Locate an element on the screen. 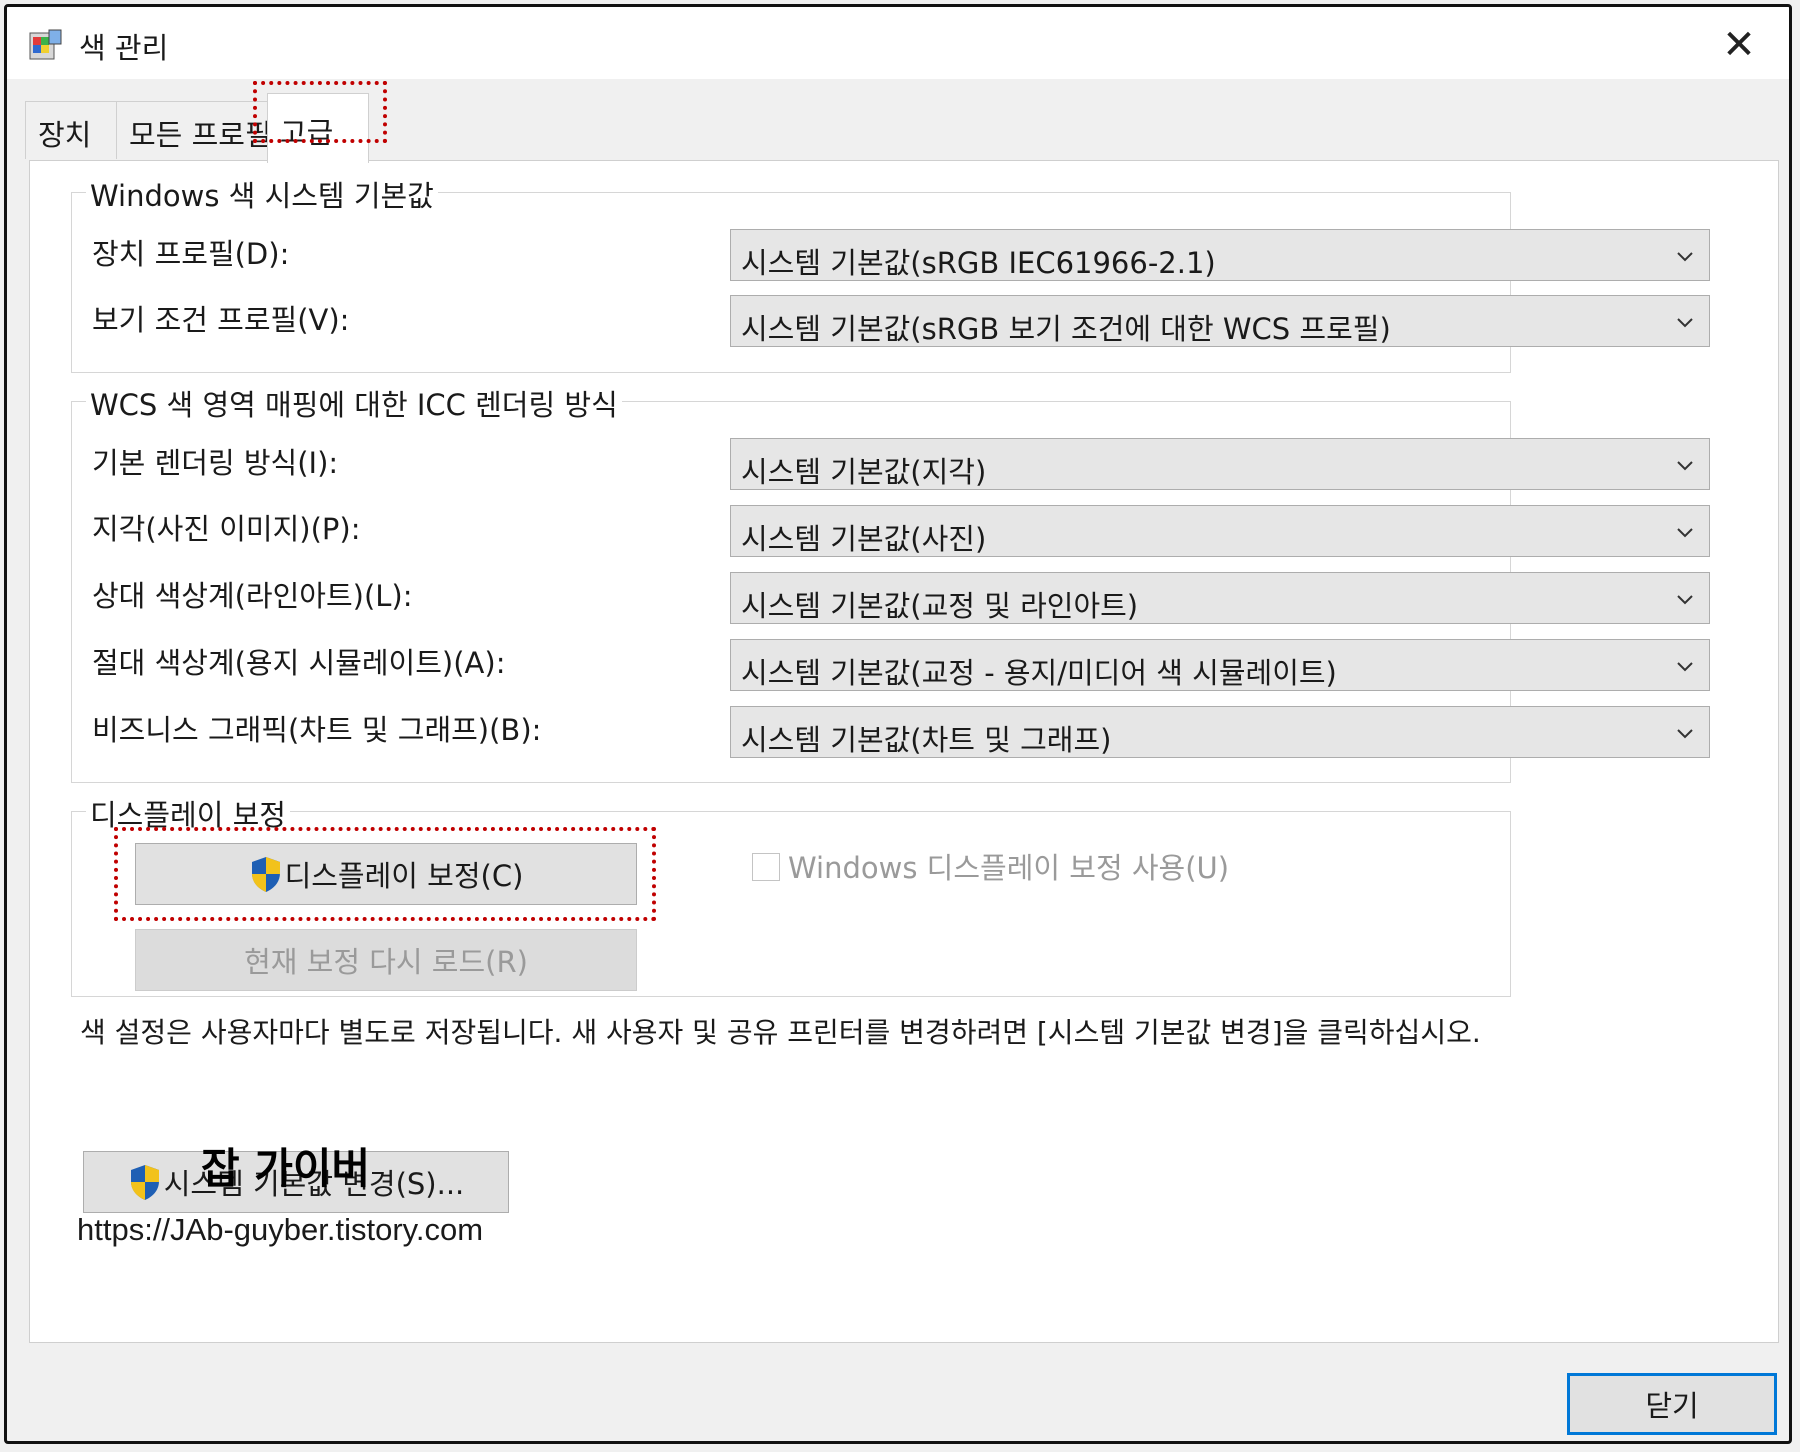 The width and height of the screenshot is (1800, 1452). perceptual-label: 지각(사진 이미지)(P): is located at coordinates (226, 529).